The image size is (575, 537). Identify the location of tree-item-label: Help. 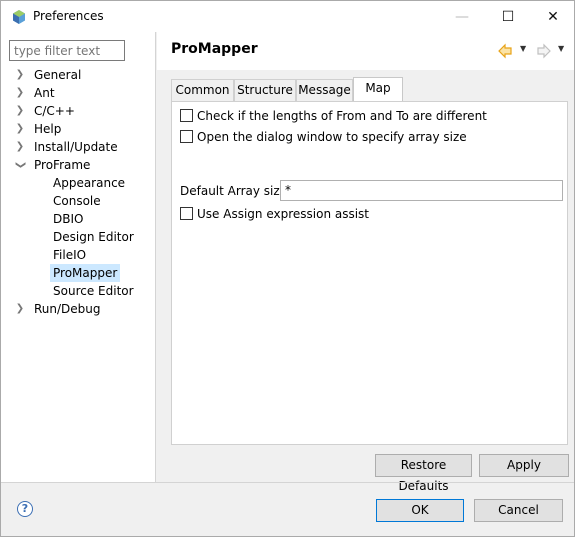
(48, 129).